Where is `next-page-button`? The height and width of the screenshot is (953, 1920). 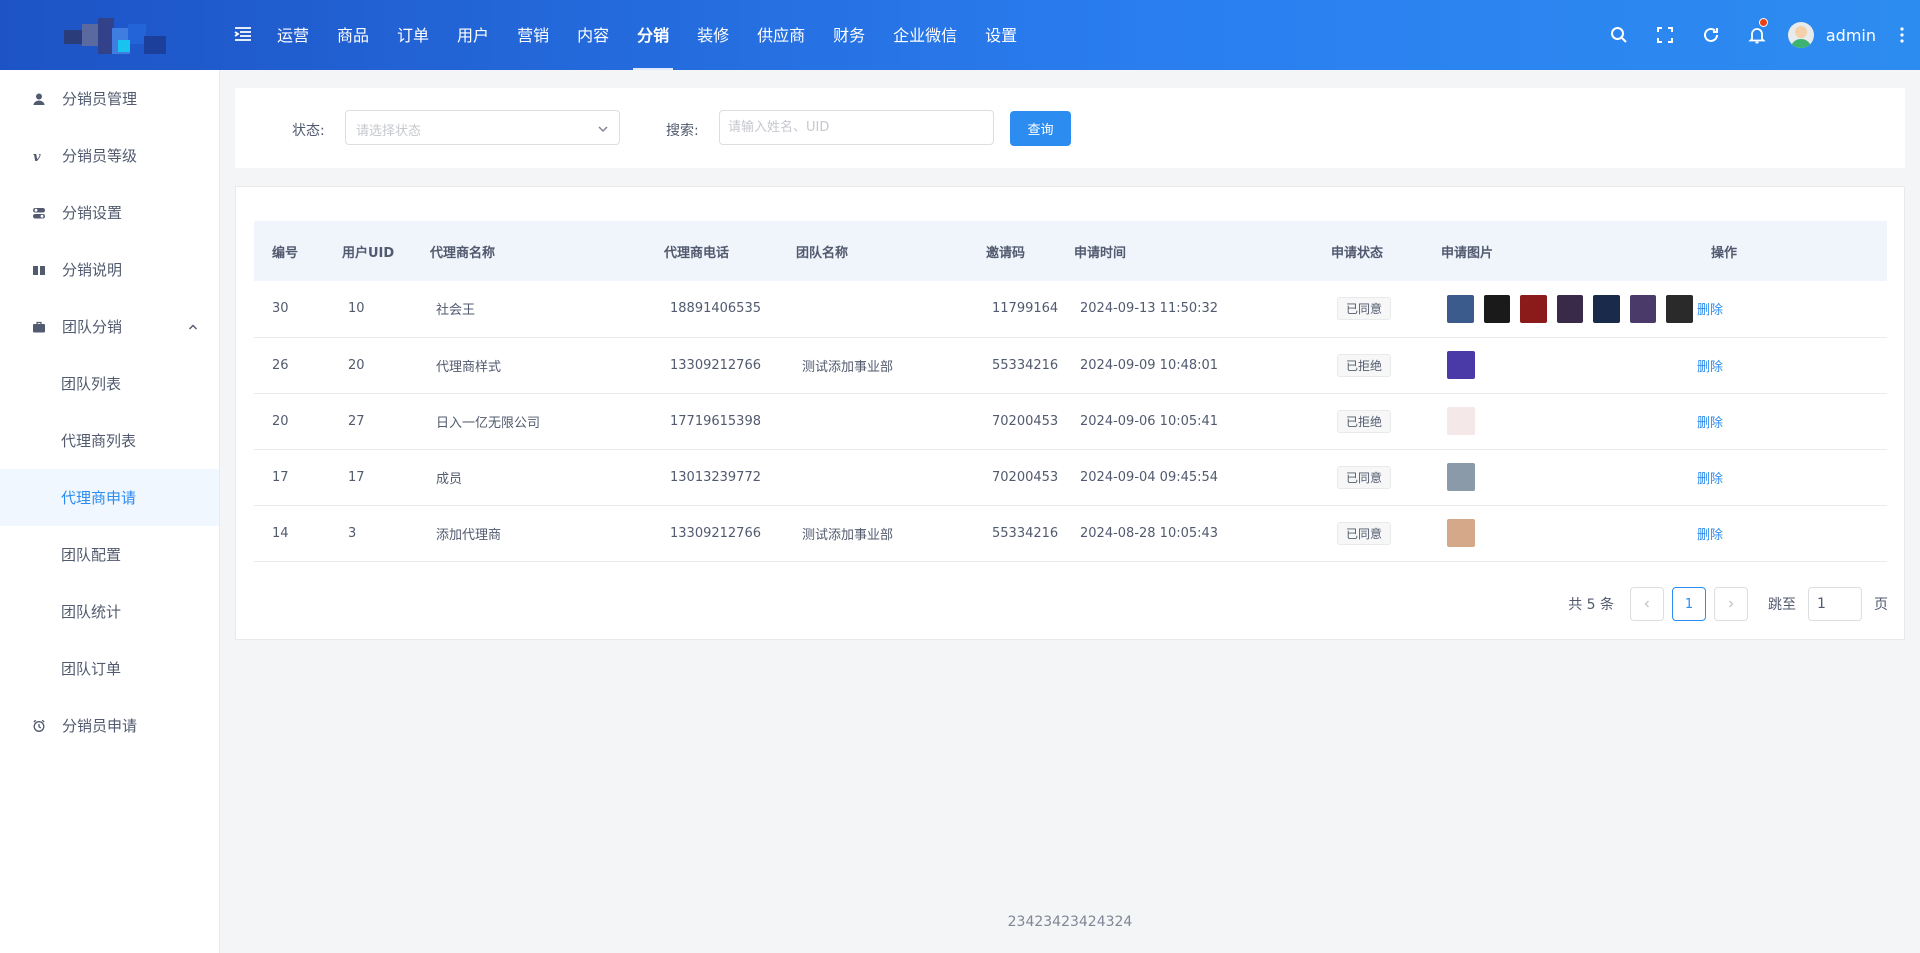 next-page-button is located at coordinates (1731, 604).